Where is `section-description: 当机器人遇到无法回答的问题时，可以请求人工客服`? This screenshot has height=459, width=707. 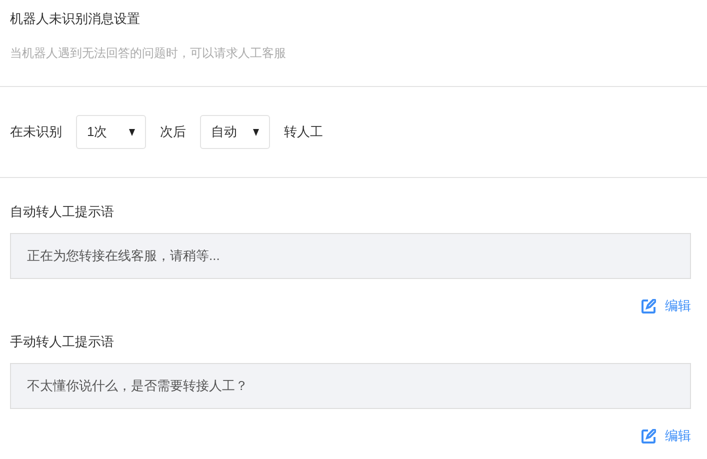
section-description: 当机器人遇到无法回答的问题时，可以请求人工客服 is located at coordinates (148, 53).